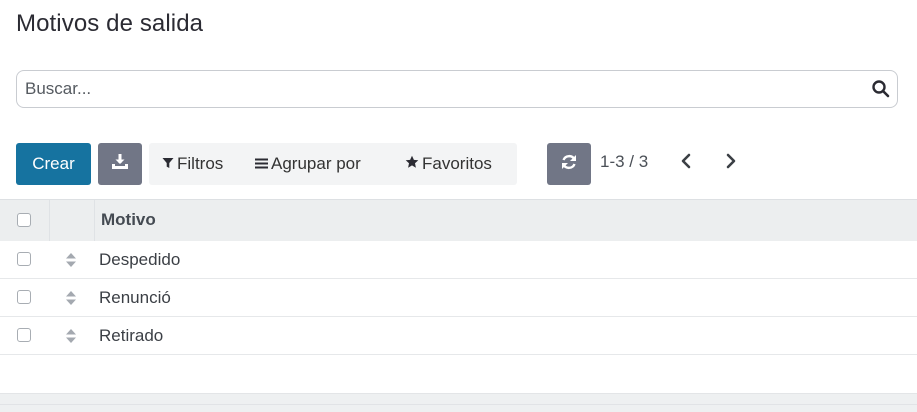  I want to click on refresh-icon, so click(569, 164).